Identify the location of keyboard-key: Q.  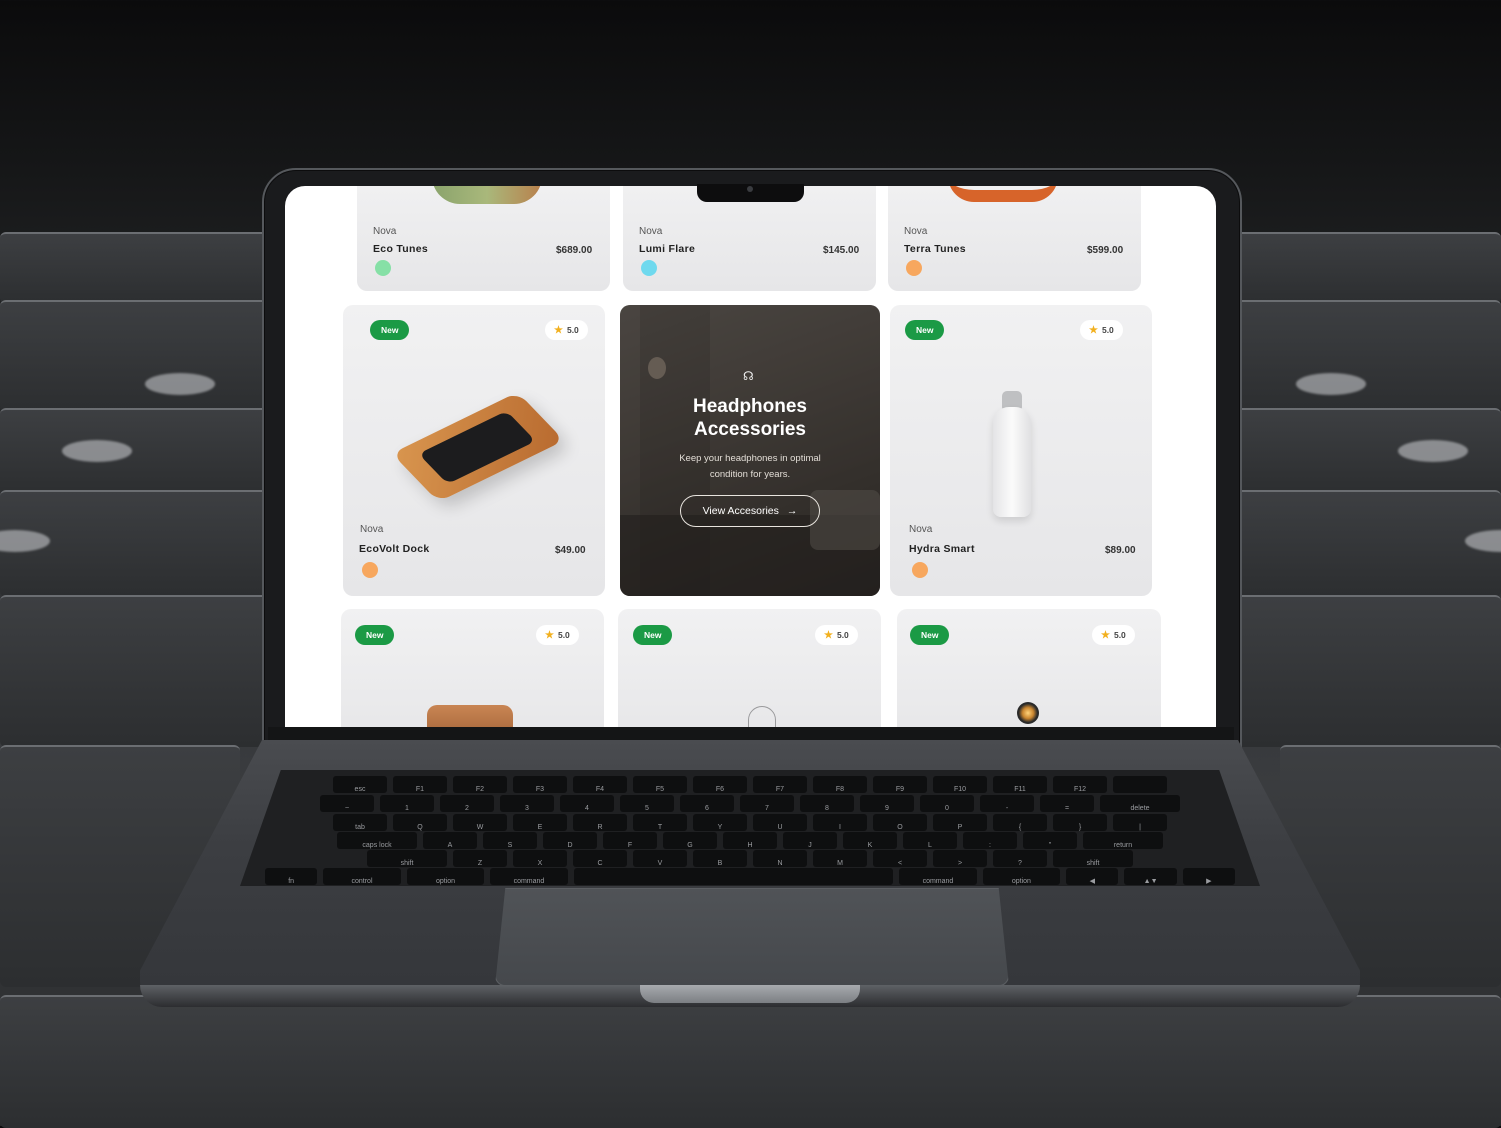
(420, 822).